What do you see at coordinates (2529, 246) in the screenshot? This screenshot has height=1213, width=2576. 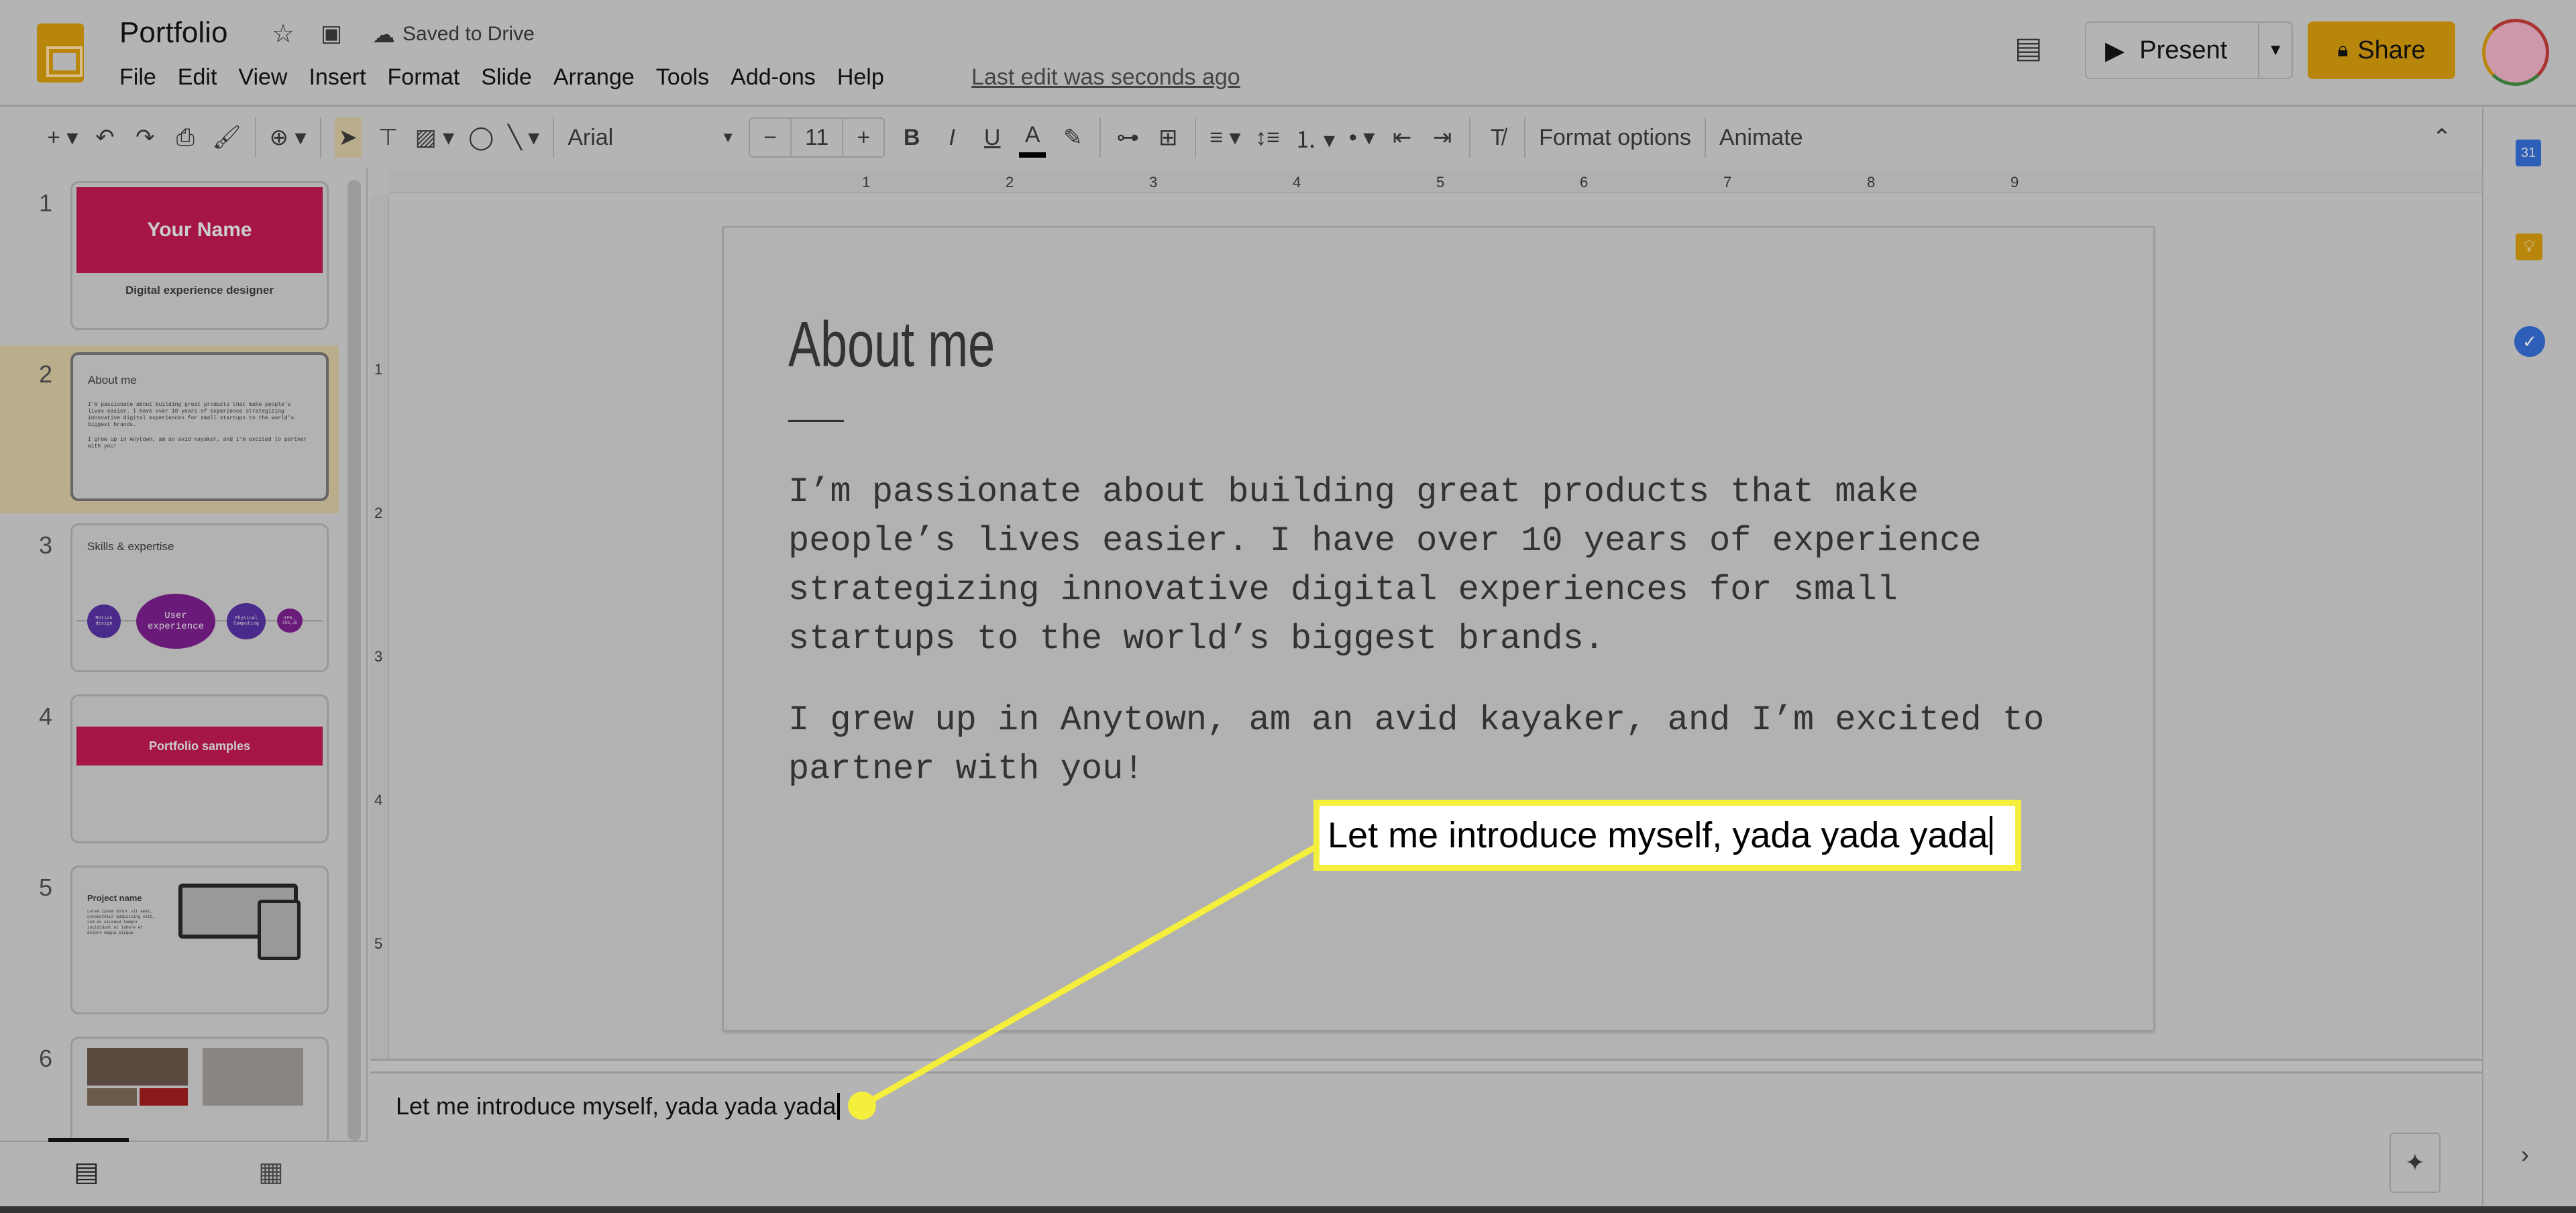 I see `keep-icon: 💡︎` at bounding box center [2529, 246].